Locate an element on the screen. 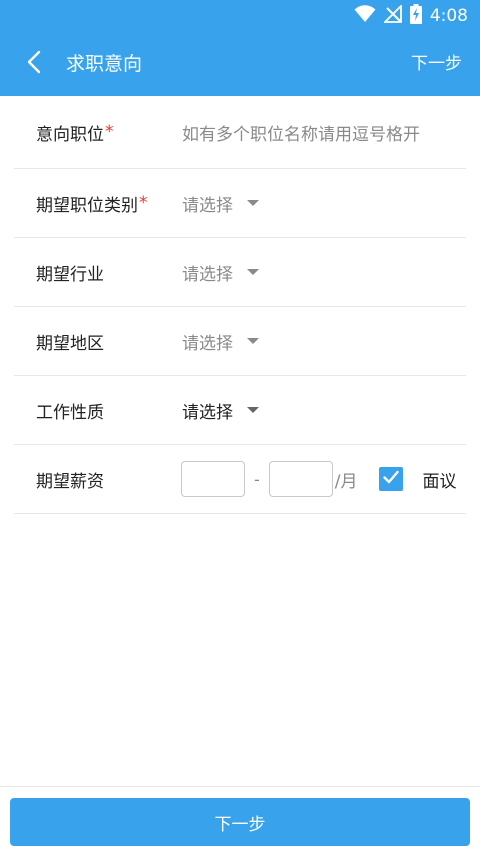  region-row: 期望地区 请选择 is located at coordinates (240, 341).